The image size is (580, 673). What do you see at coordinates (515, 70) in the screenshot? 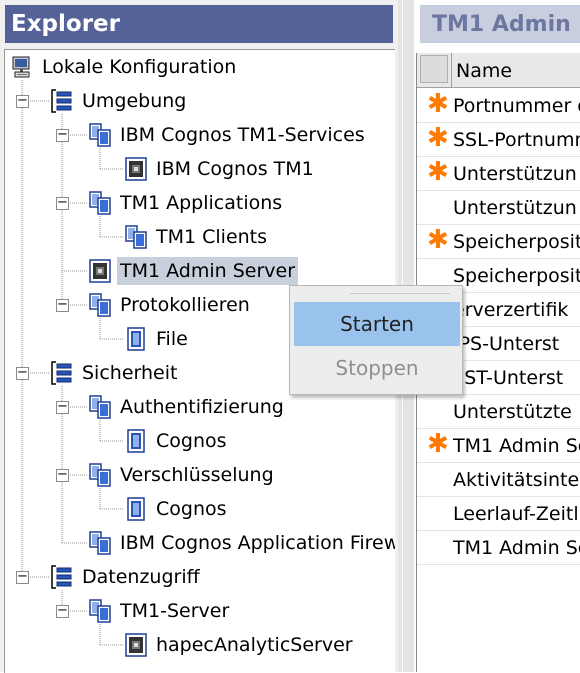
I see `column-header-name: Name` at bounding box center [515, 70].